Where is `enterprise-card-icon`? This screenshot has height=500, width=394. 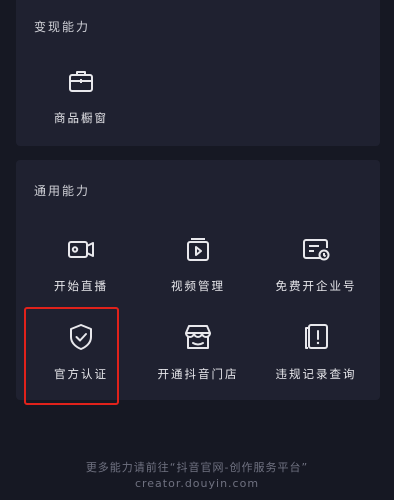 enterprise-card-icon is located at coordinates (316, 250).